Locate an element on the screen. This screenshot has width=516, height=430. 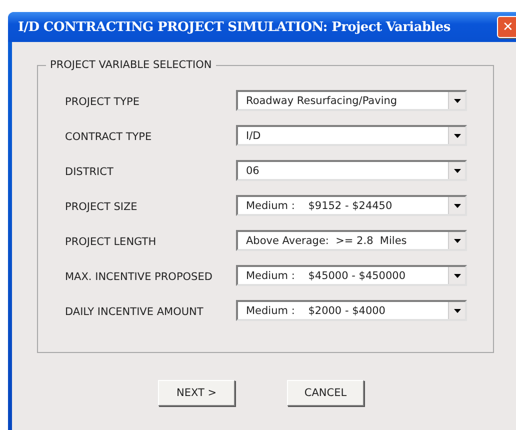
window-title: I/D CONTRACTING PROJECT SIMULATION: Project Variables is located at coordinates (234, 27).